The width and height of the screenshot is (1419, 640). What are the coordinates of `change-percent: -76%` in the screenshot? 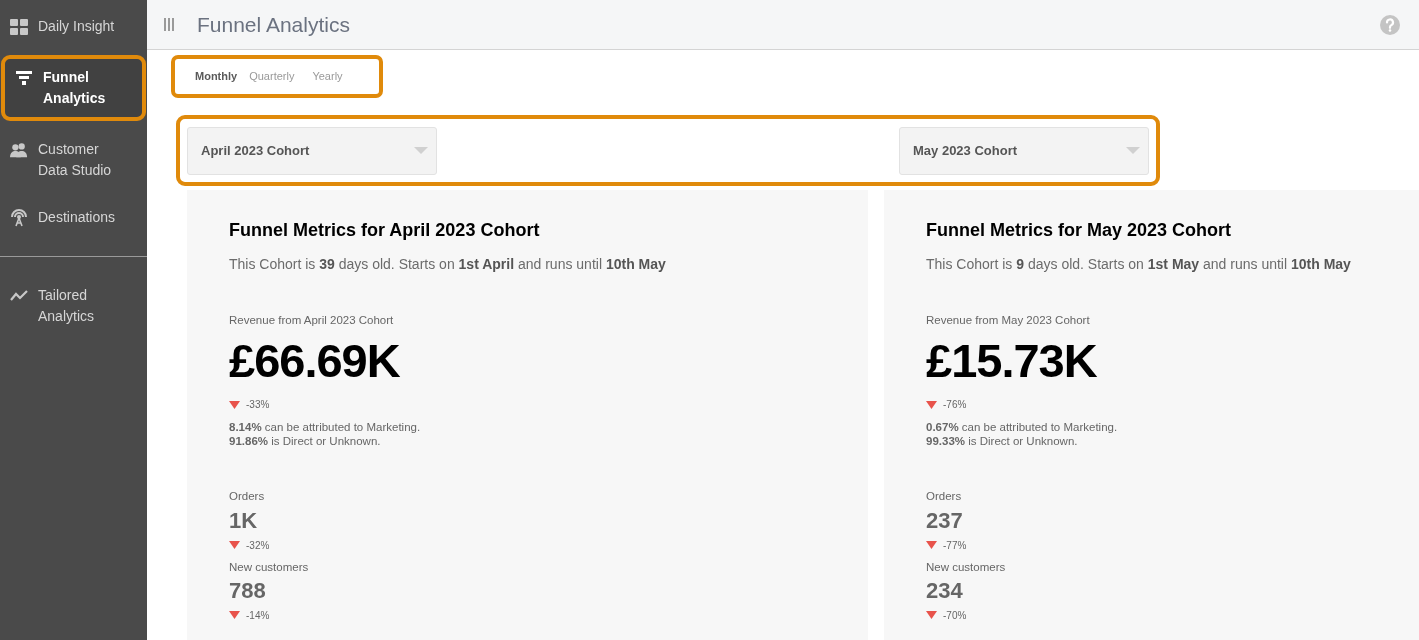 It's located at (955, 405).